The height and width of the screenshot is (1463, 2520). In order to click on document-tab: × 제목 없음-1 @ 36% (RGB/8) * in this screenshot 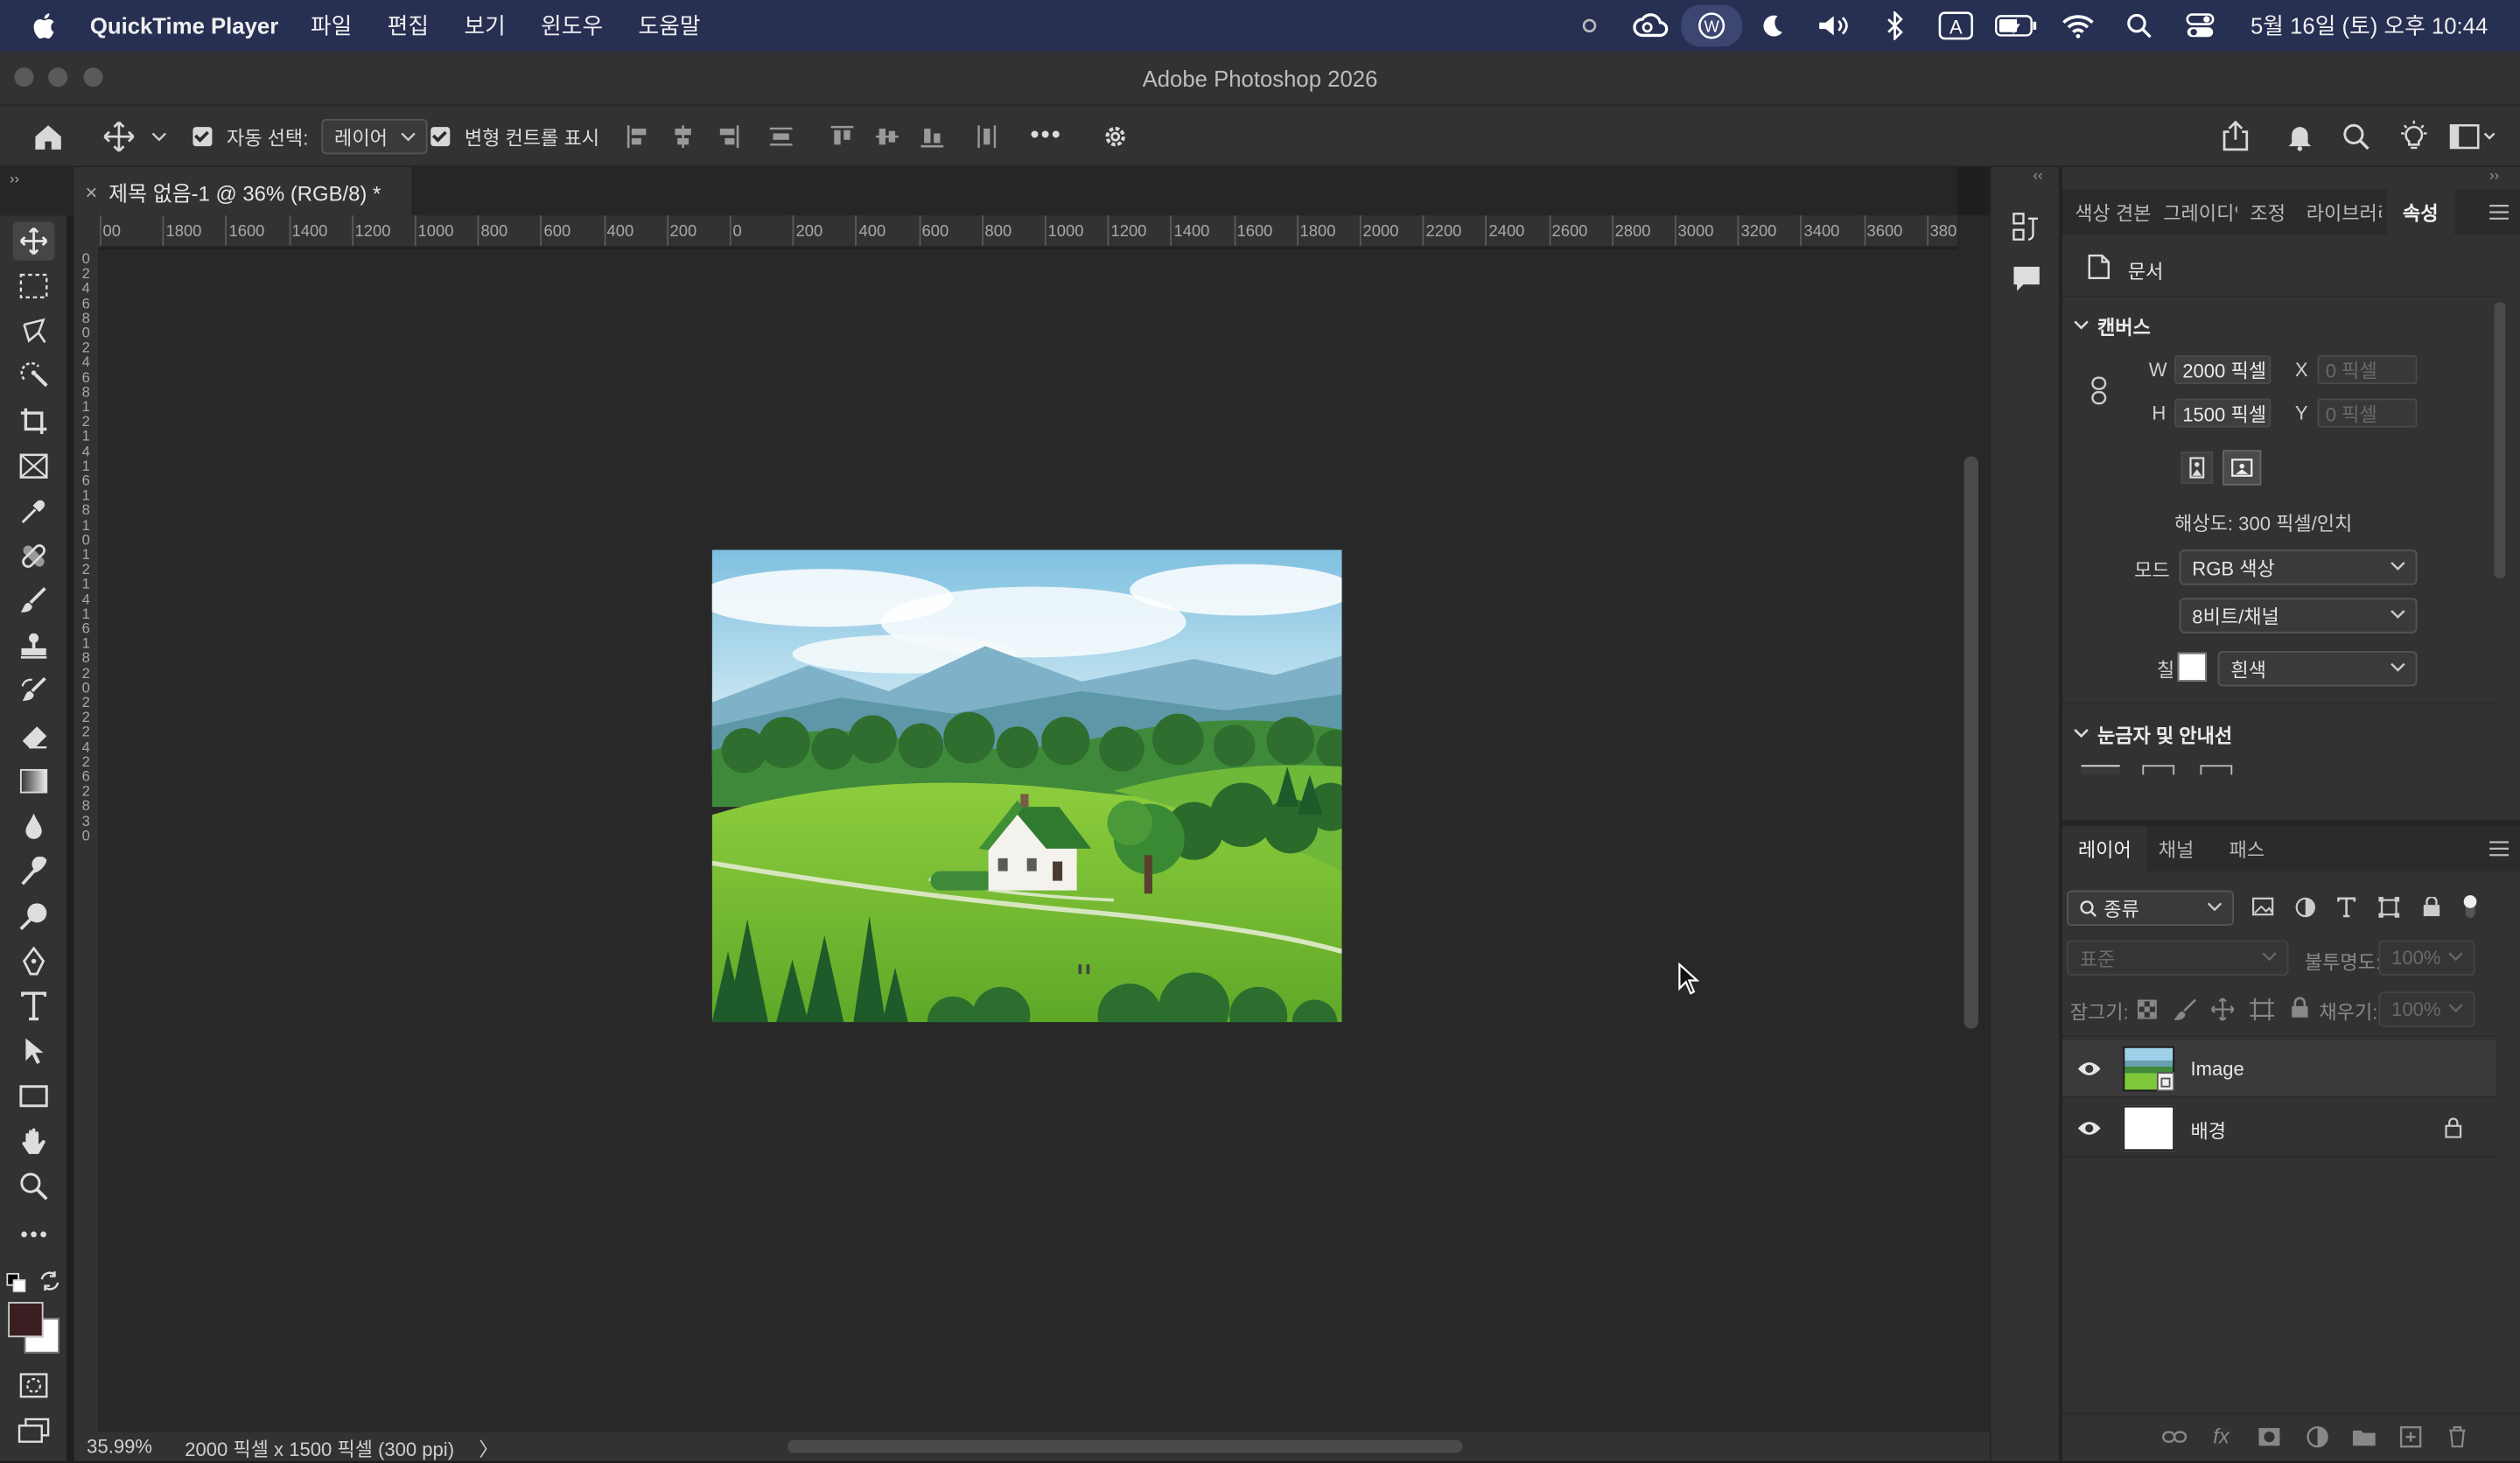, I will do `click(243, 191)`.